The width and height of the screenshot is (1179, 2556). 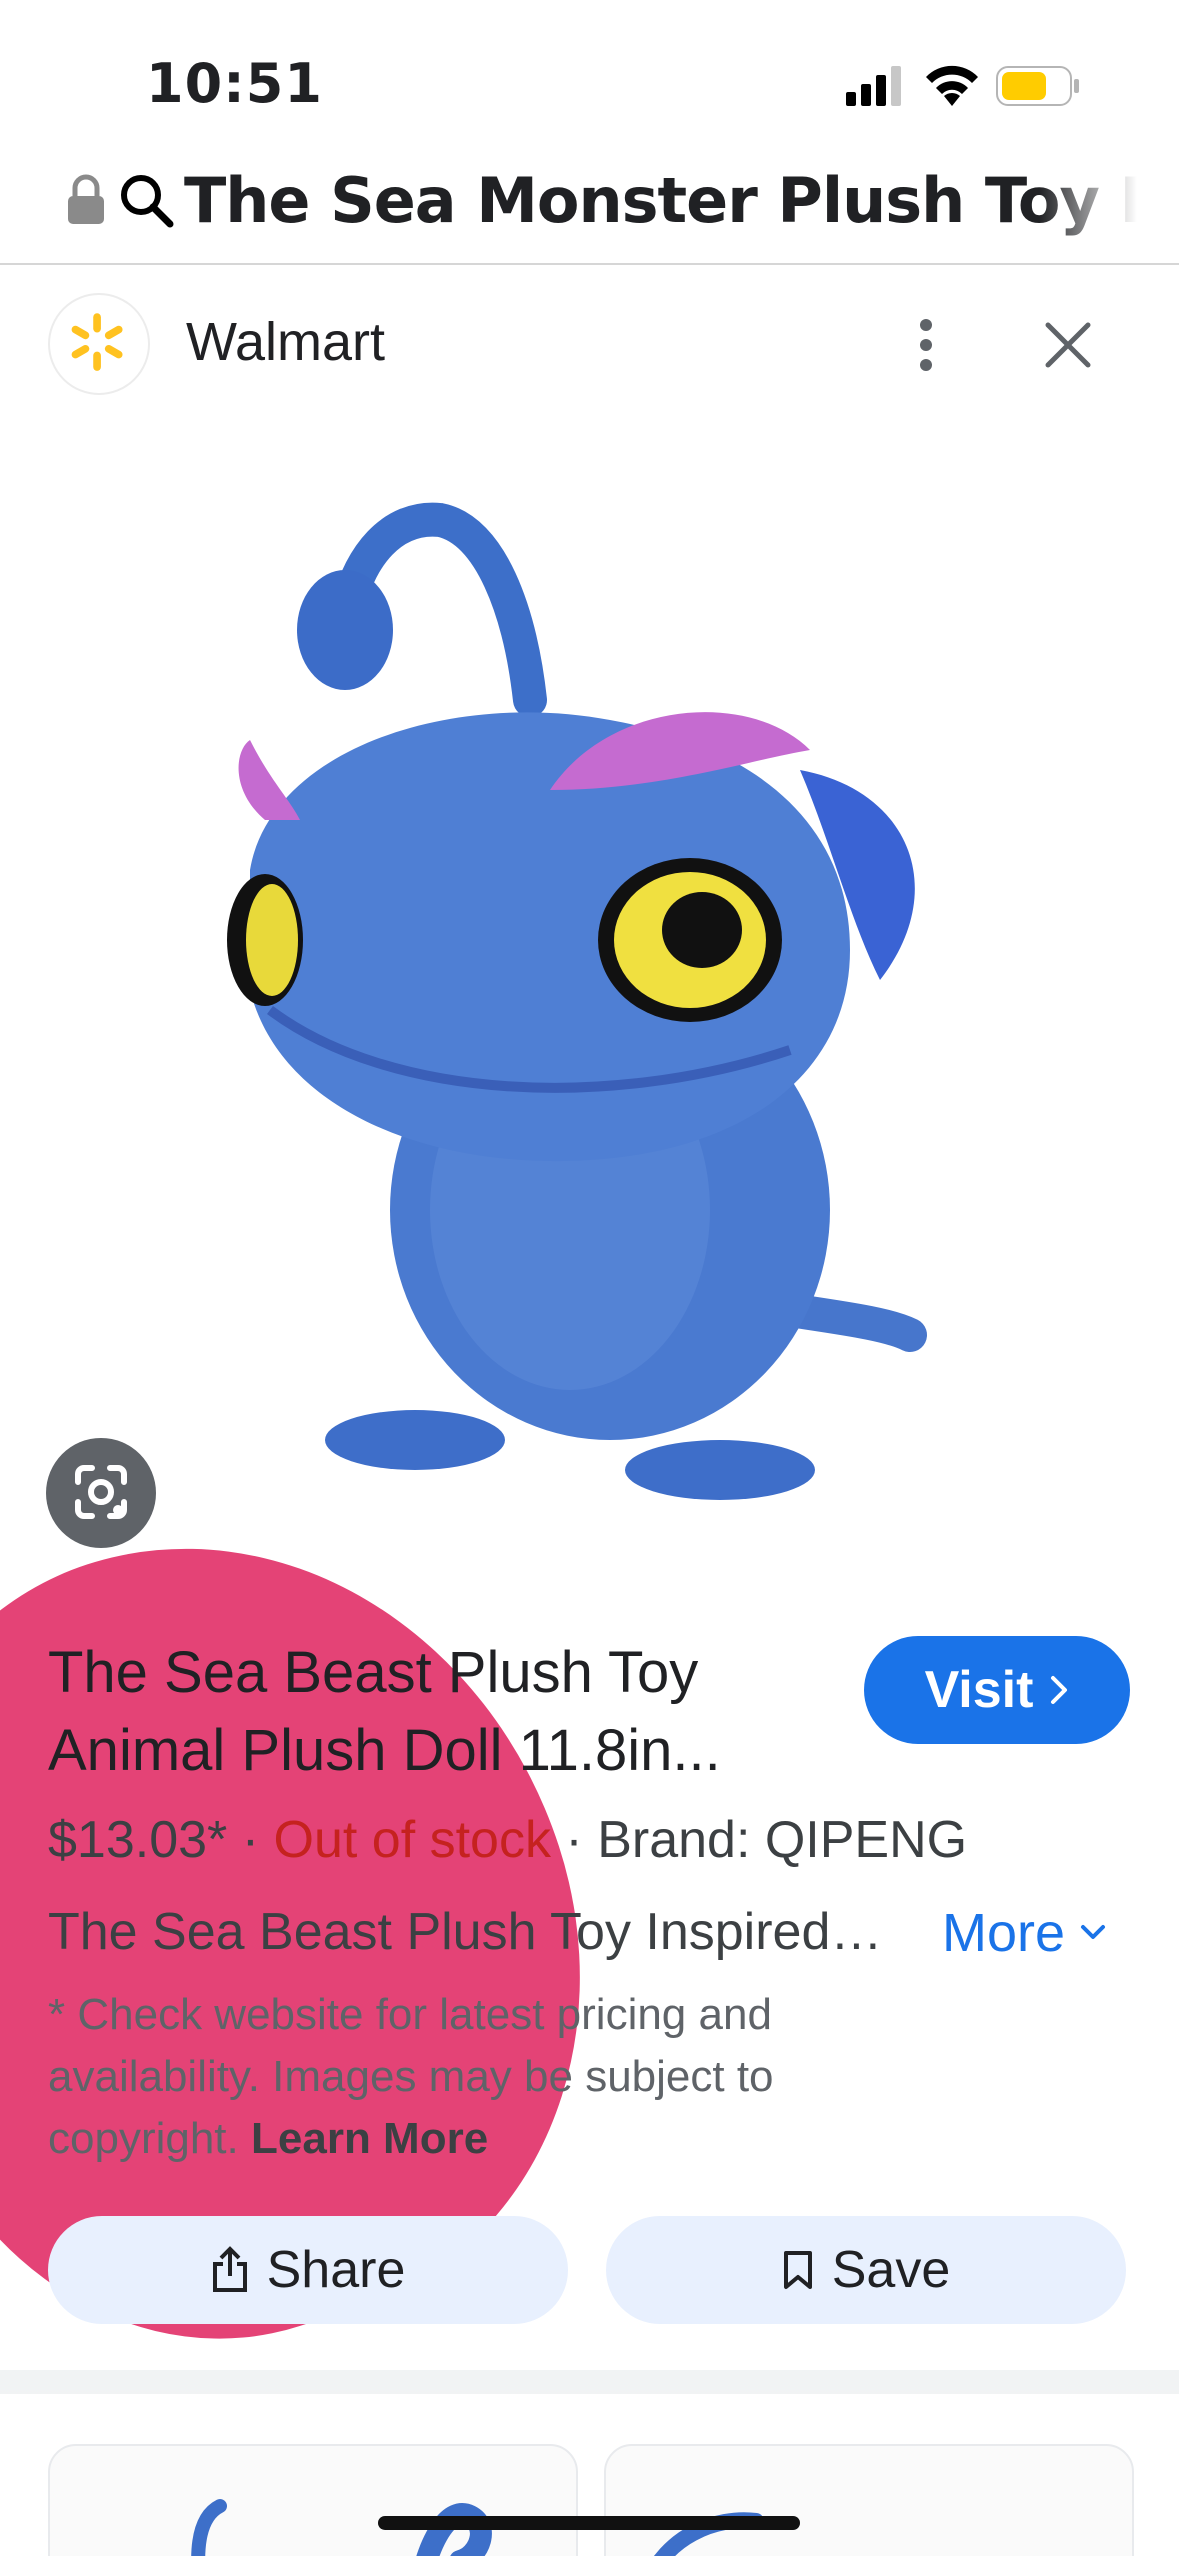 What do you see at coordinates (86, 199) in the screenshot?
I see `lock-icon` at bounding box center [86, 199].